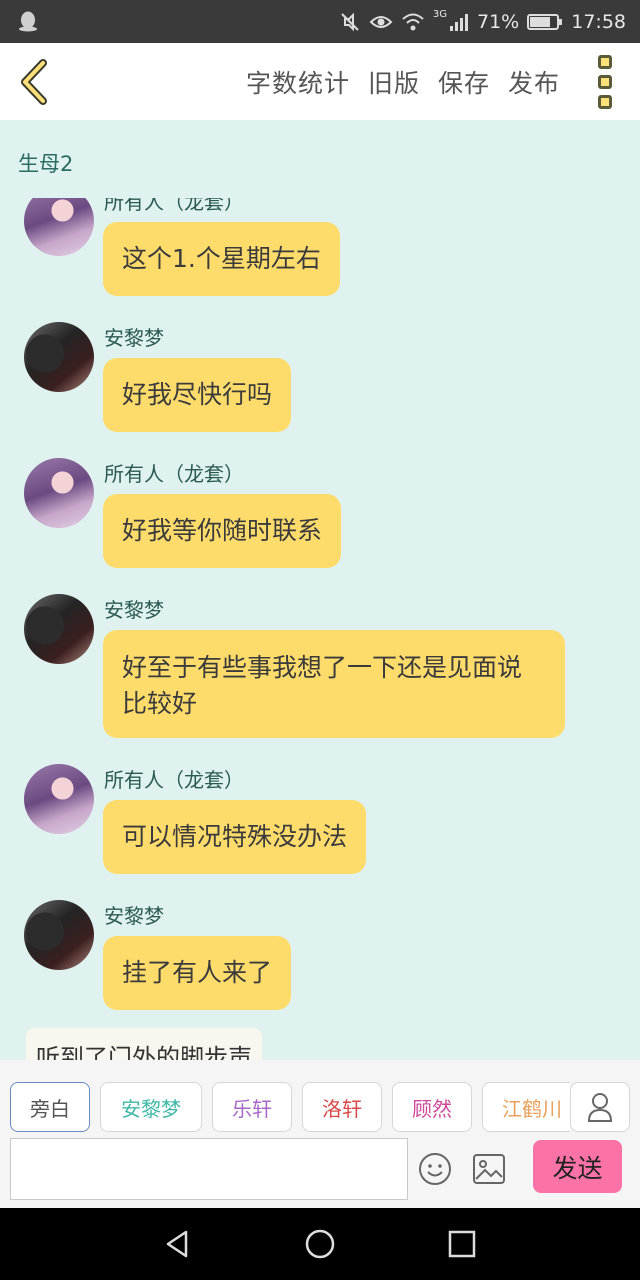  Describe the element at coordinates (534, 82) in the screenshot. I see `publish-button: 发布` at that location.